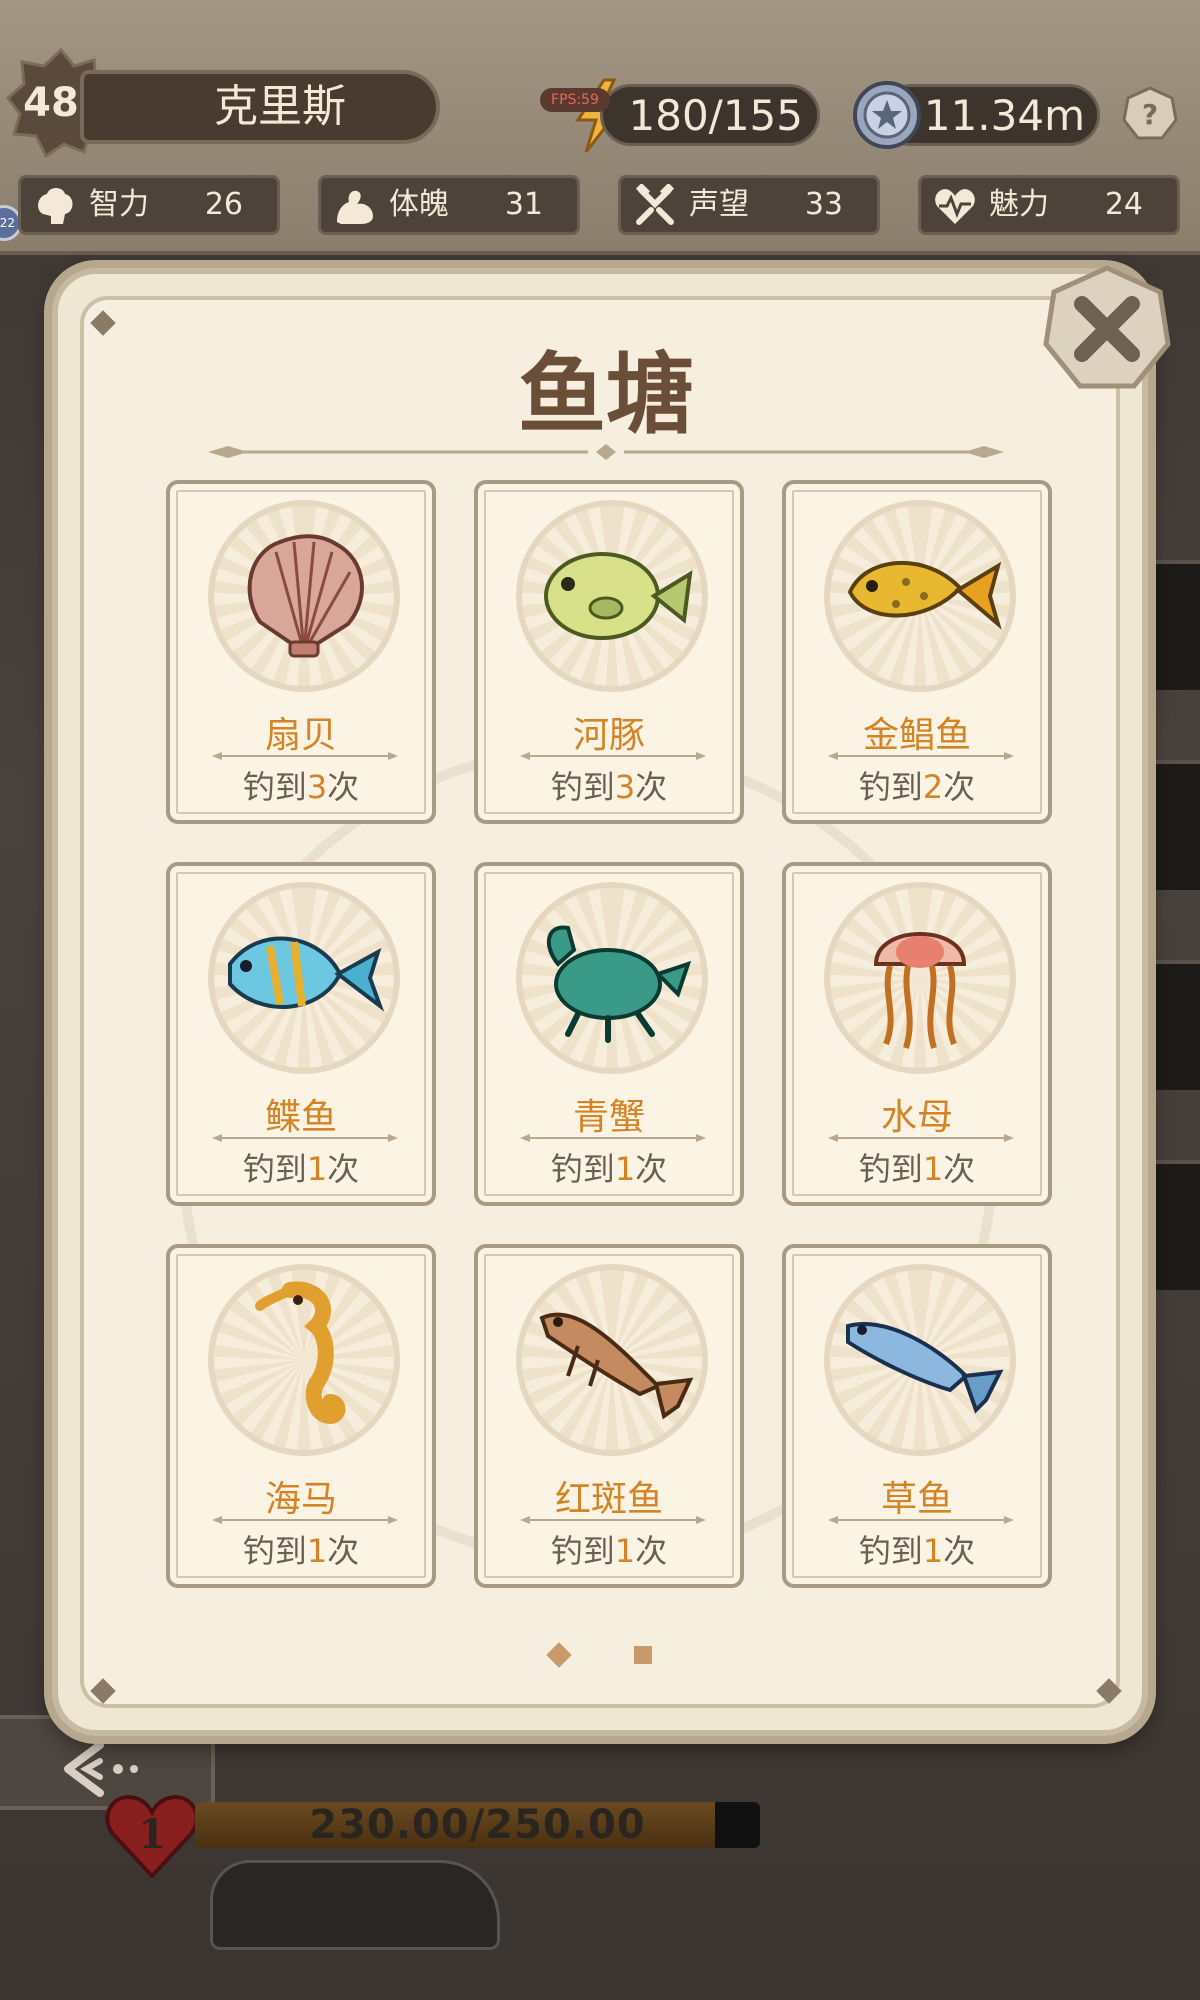 This screenshot has height=2000, width=1200. Describe the element at coordinates (643, 1655) in the screenshot. I see `page-dot` at that location.